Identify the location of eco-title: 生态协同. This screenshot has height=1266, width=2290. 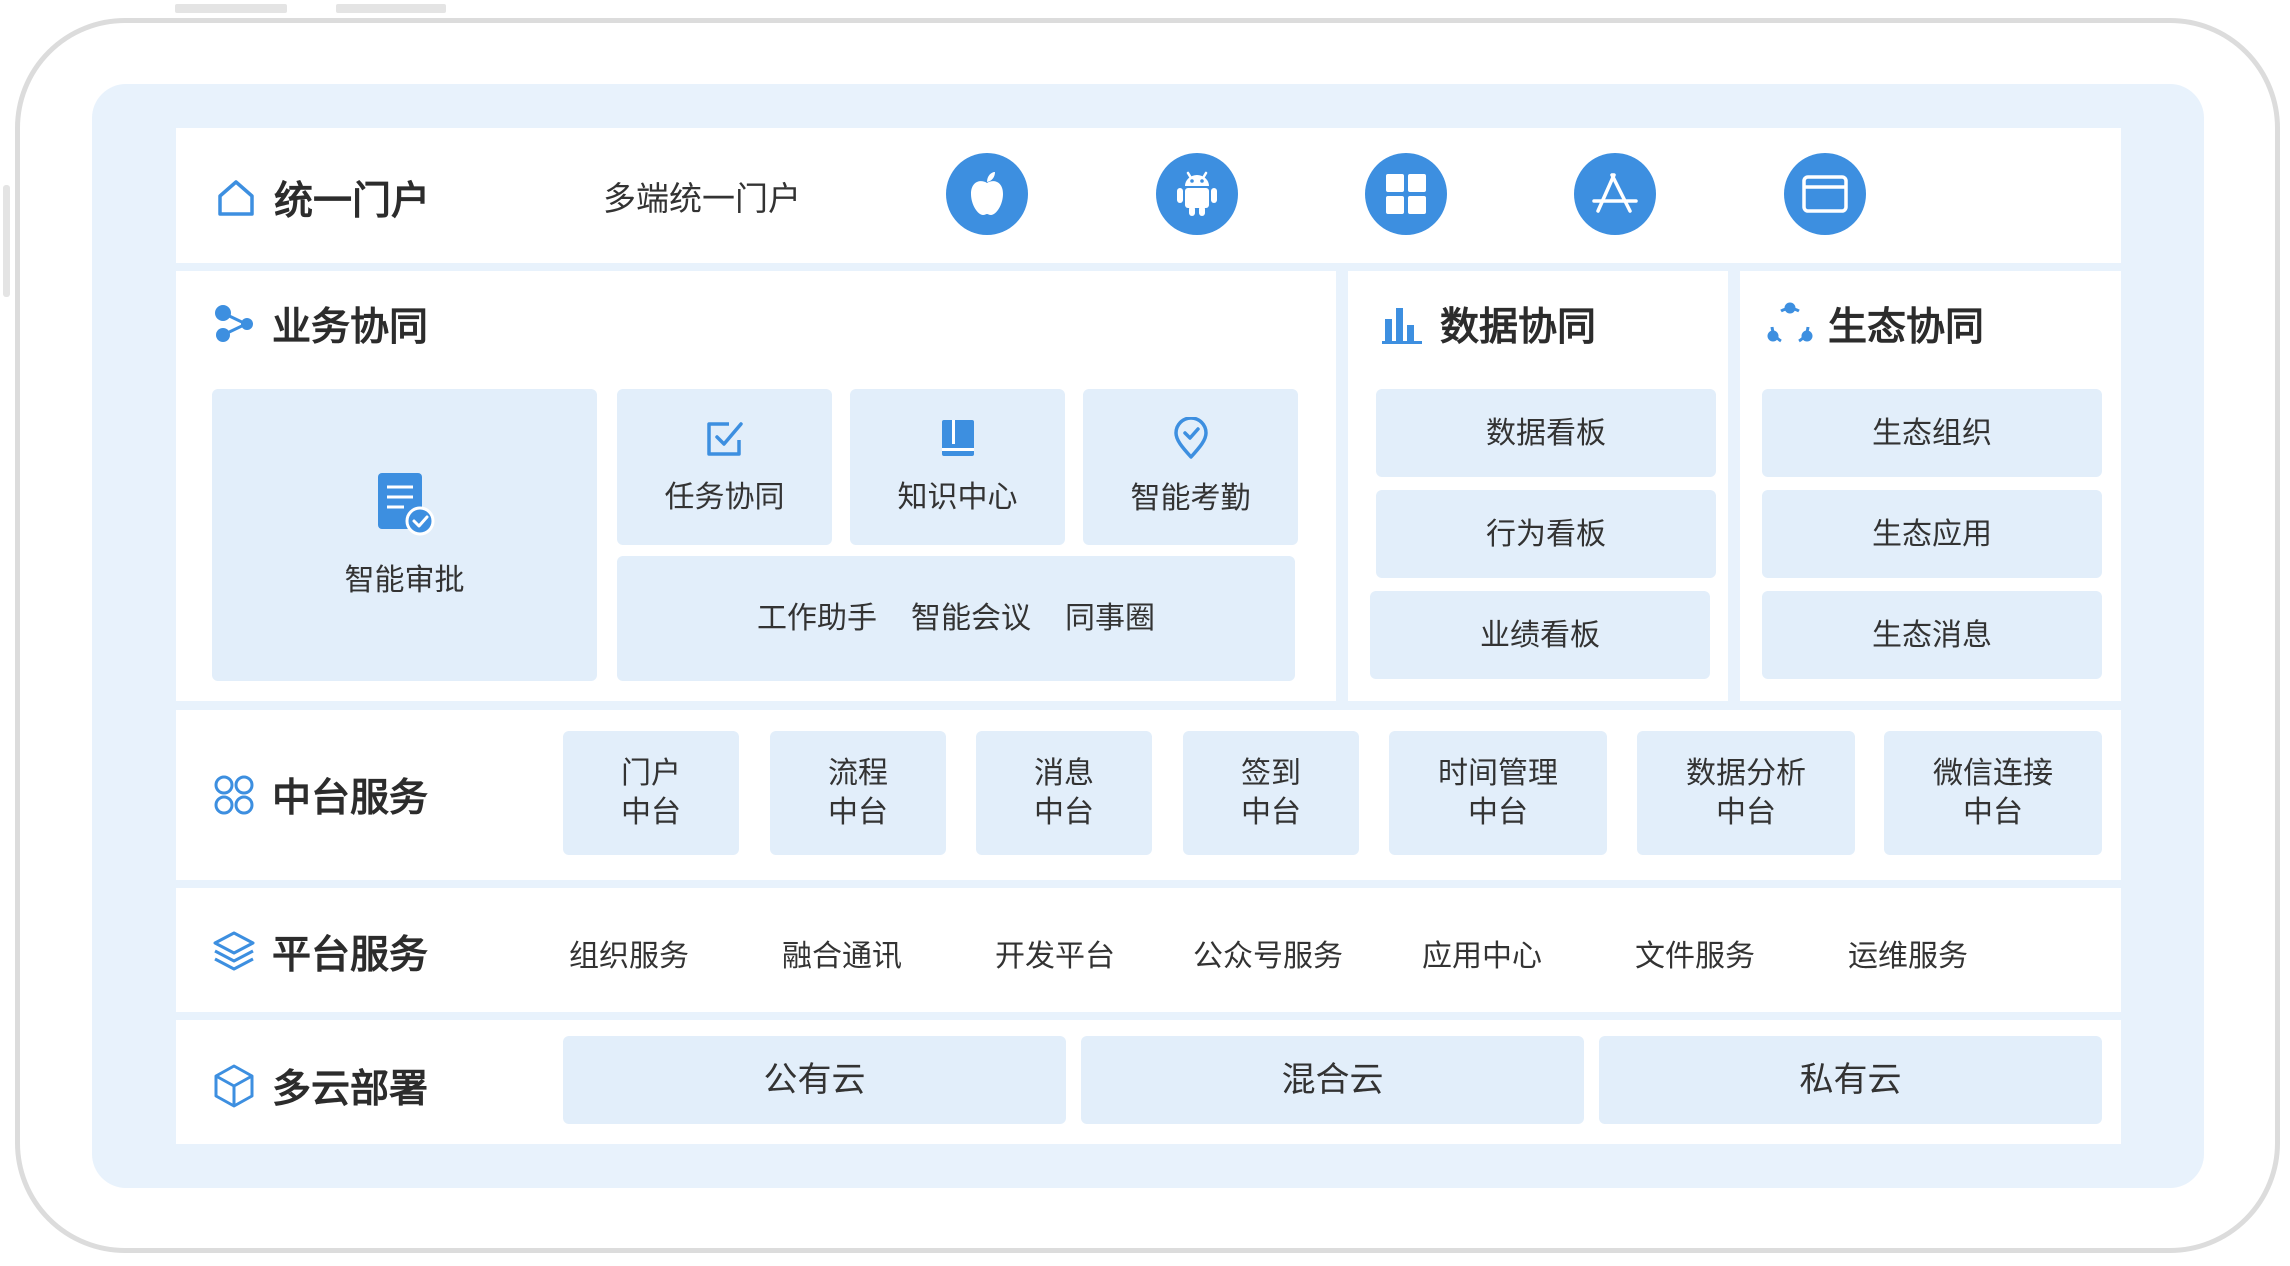
(1906, 327).